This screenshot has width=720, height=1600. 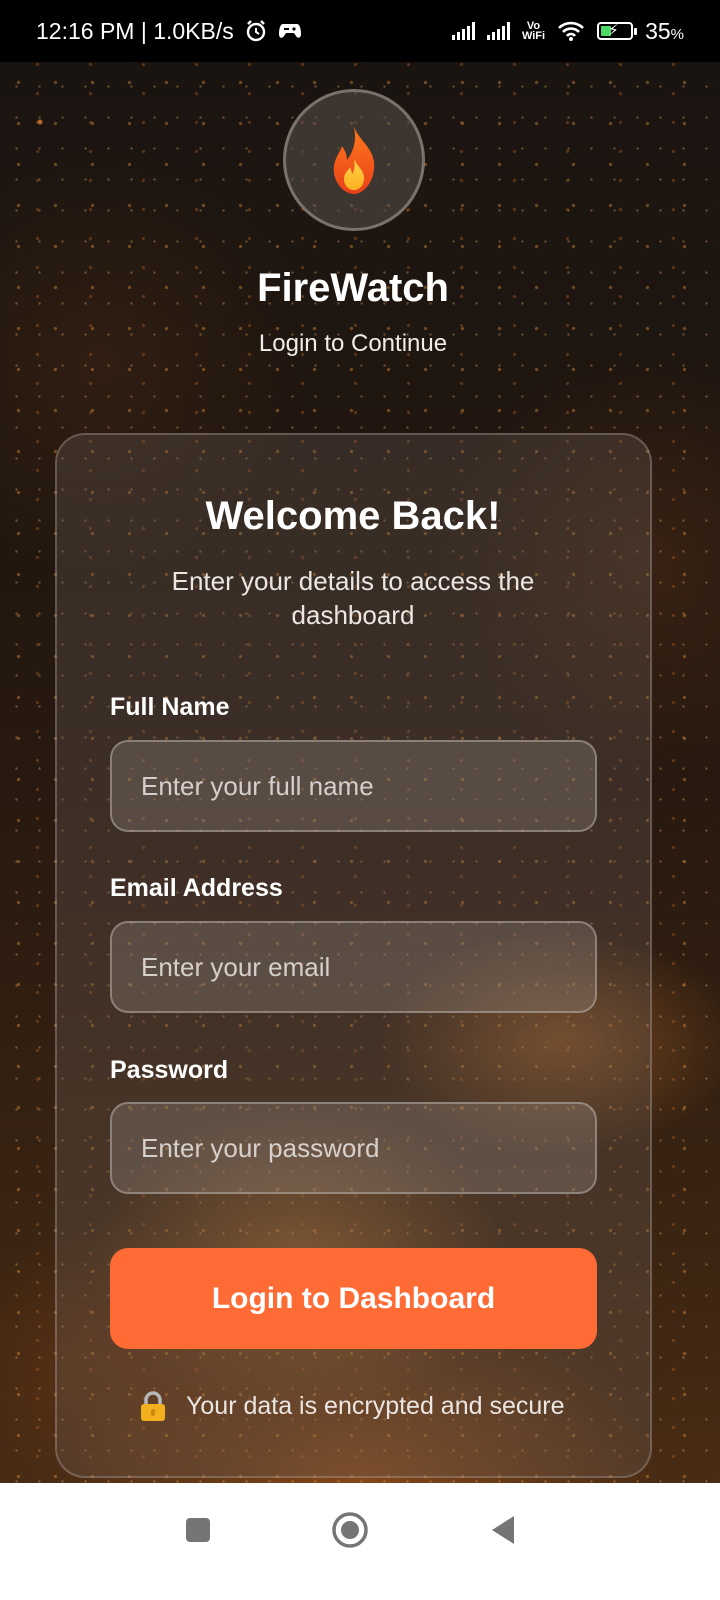 I want to click on lock-icon, so click(x=153, y=1406).